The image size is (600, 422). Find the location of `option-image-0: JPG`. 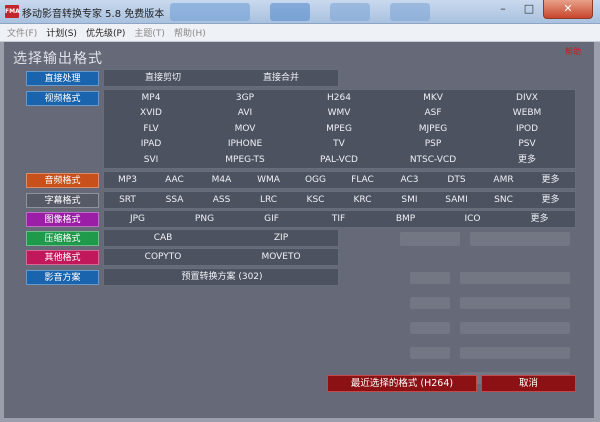

option-image-0: JPG is located at coordinates (137, 219).